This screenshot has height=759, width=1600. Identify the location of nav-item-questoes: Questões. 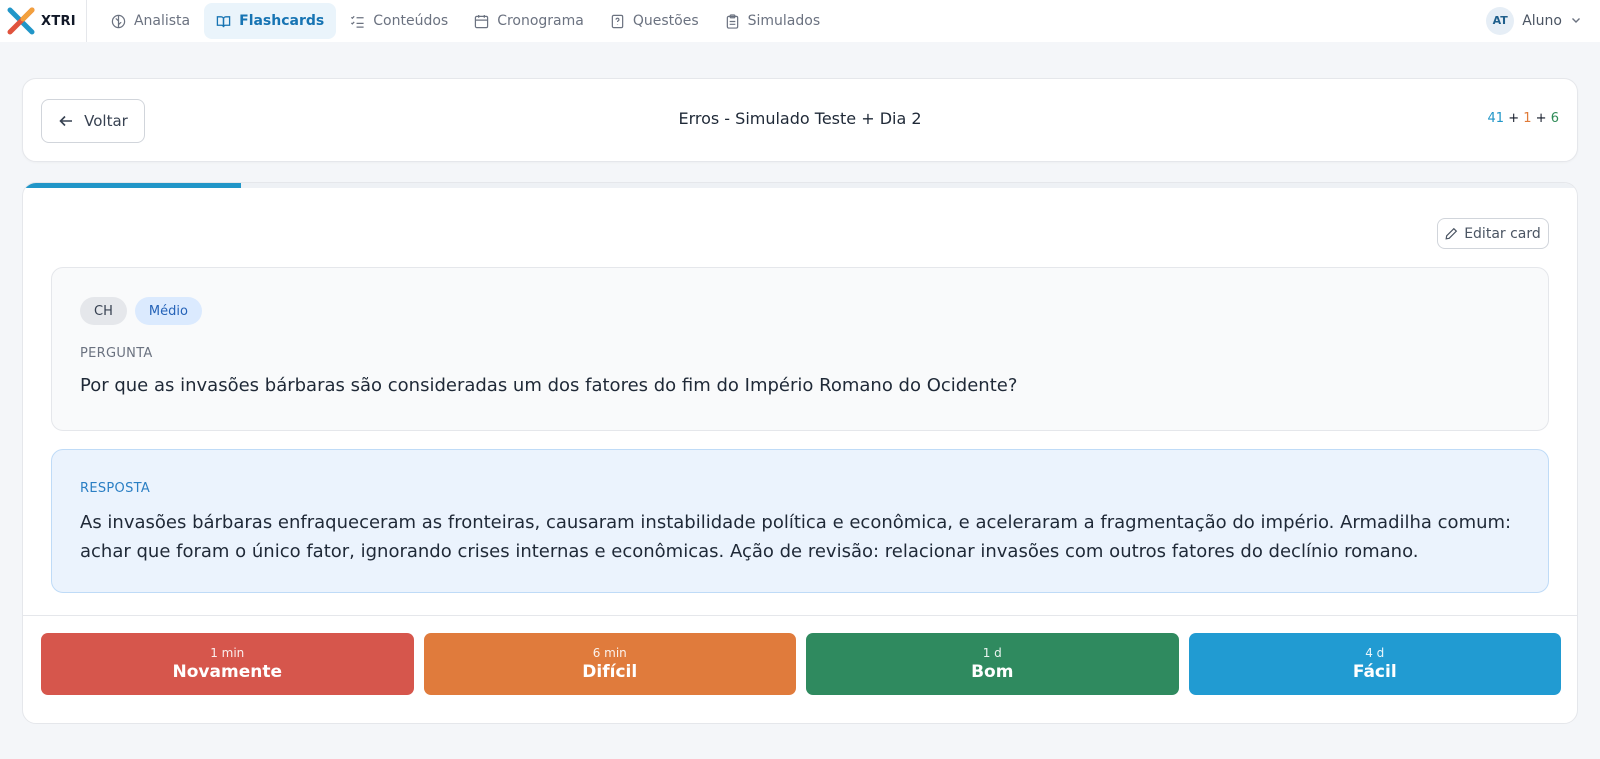
(654, 21).